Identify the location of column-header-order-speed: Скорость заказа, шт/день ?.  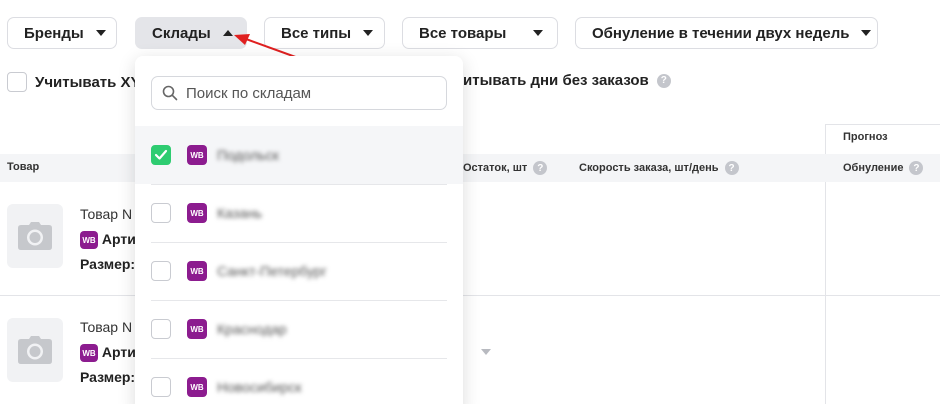
(659, 168).